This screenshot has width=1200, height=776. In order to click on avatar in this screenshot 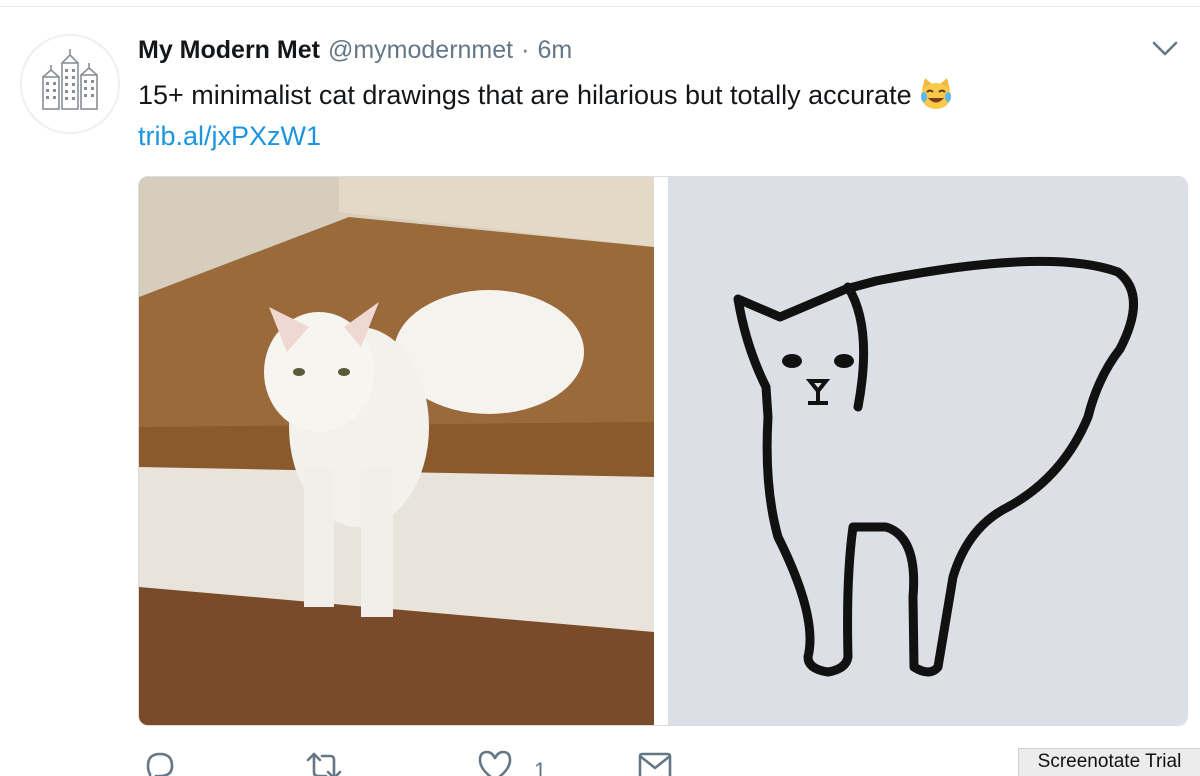, I will do `click(70, 84)`.